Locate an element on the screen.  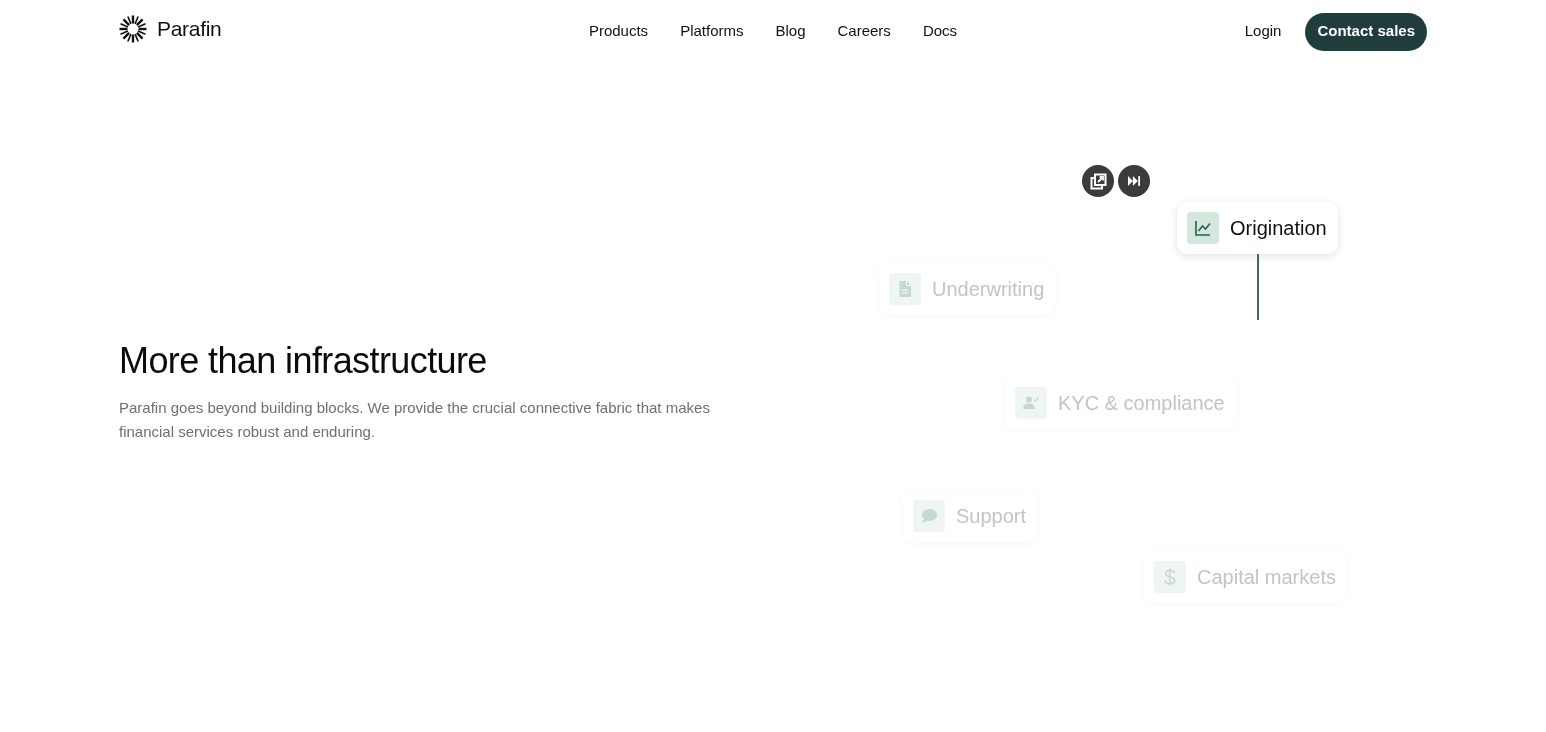
person-check-icon is located at coordinates (1031, 403).